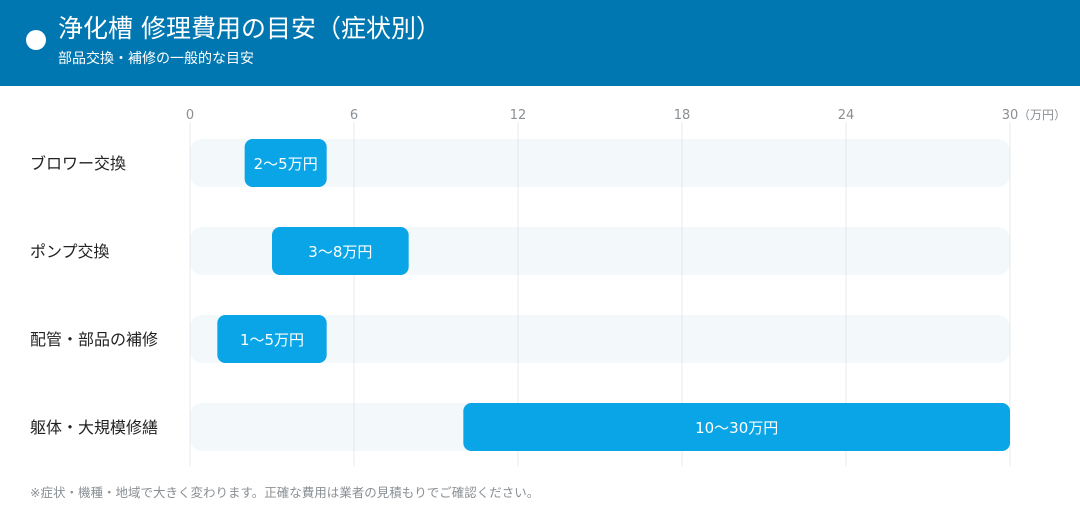 Image resolution: width=1080 pixels, height=522 pixels. What do you see at coordinates (36, 40) in the screenshot?
I see `bullet-dot-icon` at bounding box center [36, 40].